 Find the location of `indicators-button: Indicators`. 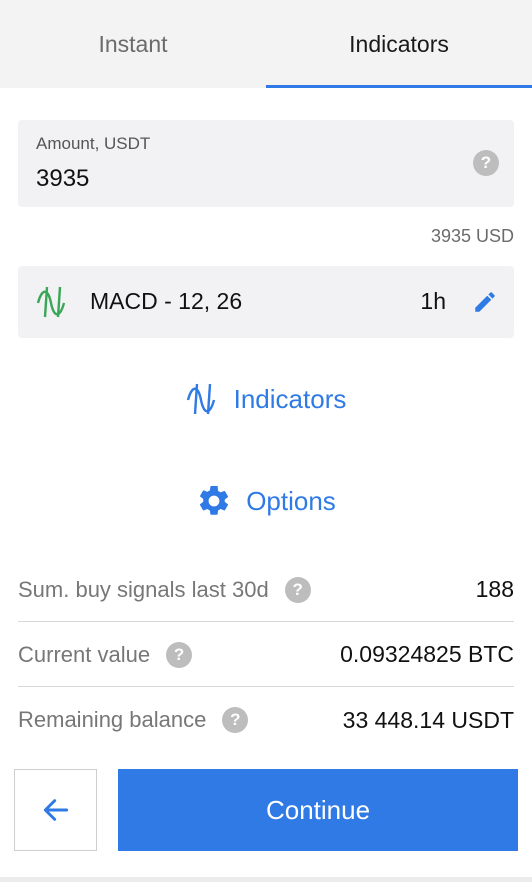

indicators-button: Indicators is located at coordinates (266, 399).